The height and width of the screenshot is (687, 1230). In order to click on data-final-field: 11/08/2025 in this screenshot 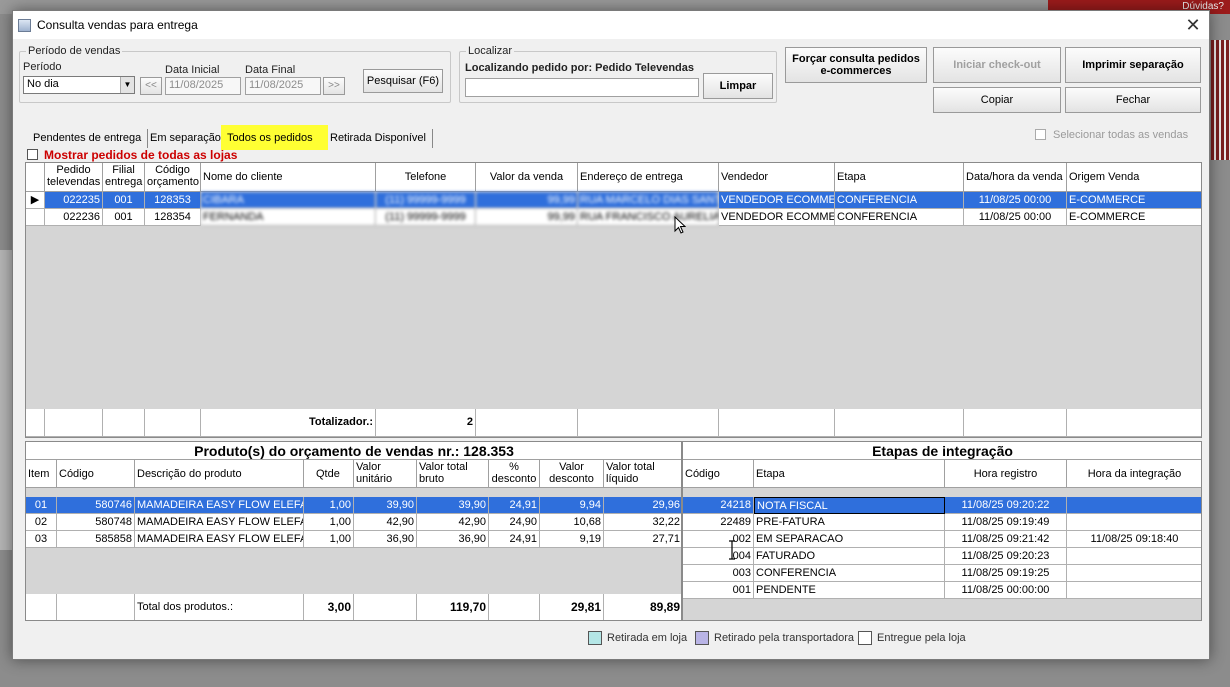, I will do `click(283, 86)`.